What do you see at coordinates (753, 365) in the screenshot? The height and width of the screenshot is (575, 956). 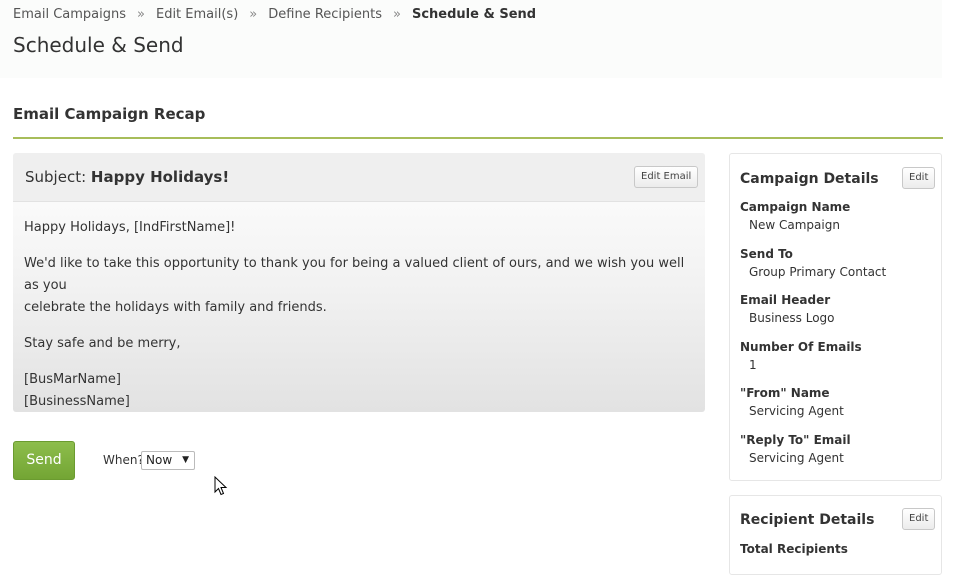 I see `field-value-number-of-emails: 1` at bounding box center [753, 365].